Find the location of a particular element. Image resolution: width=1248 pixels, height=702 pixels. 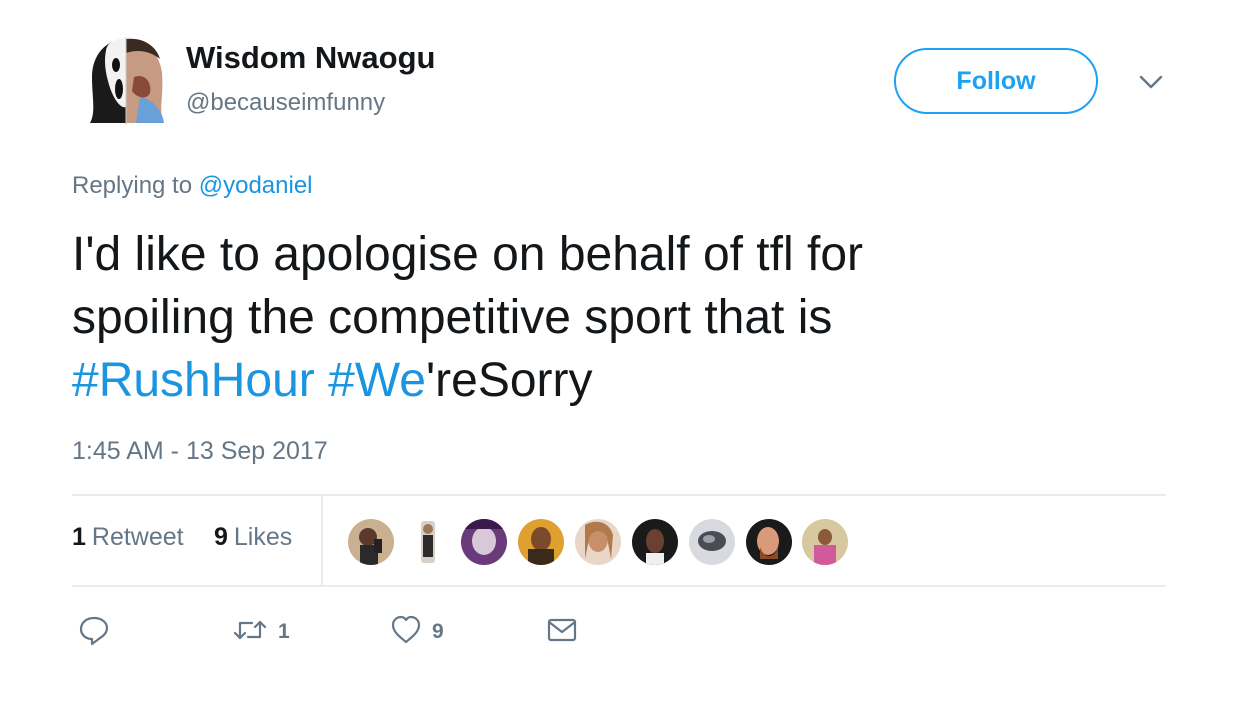

heart-icon is located at coordinates (406, 632).